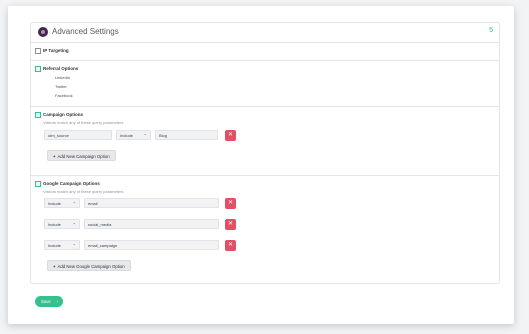 The width and height of the screenshot is (529, 334). I want to click on owl-logo-icon, so click(43, 32).